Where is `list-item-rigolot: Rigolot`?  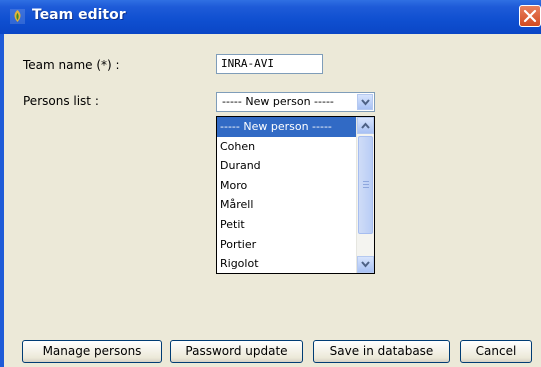
list-item-rigolot: Rigolot is located at coordinates (287, 264).